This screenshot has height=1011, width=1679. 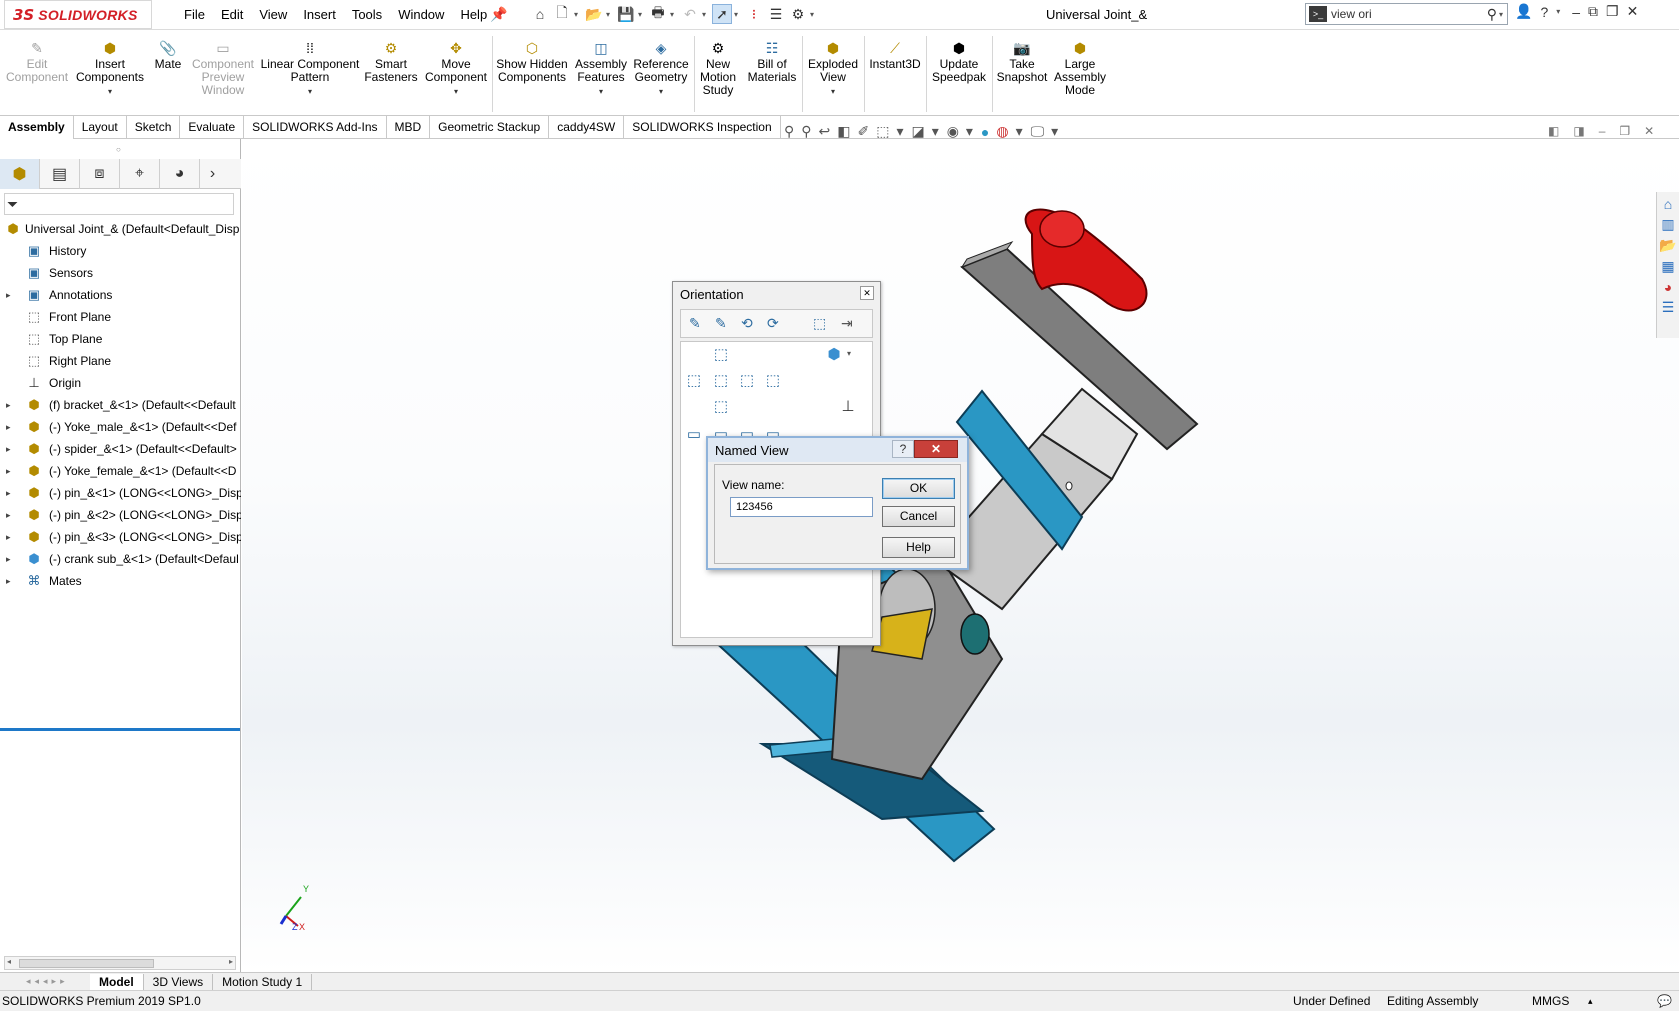 I want to click on select-cursor-icon: ➚, so click(x=722, y=14).